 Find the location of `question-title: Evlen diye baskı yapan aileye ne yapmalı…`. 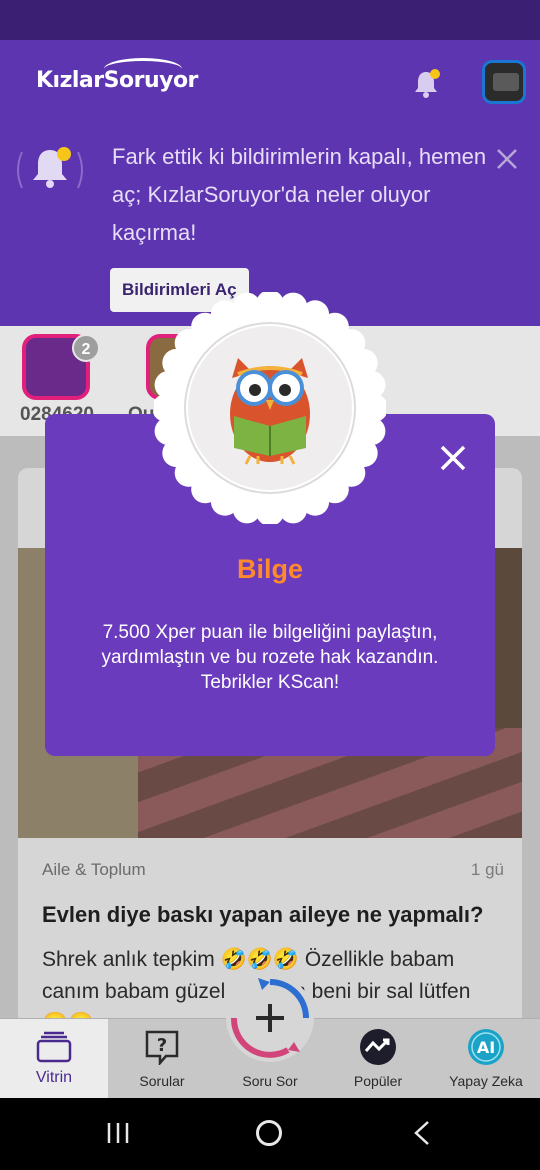

question-title: Evlen diye baskı yapan aileye ne yapmalı… is located at coordinates (277, 915).